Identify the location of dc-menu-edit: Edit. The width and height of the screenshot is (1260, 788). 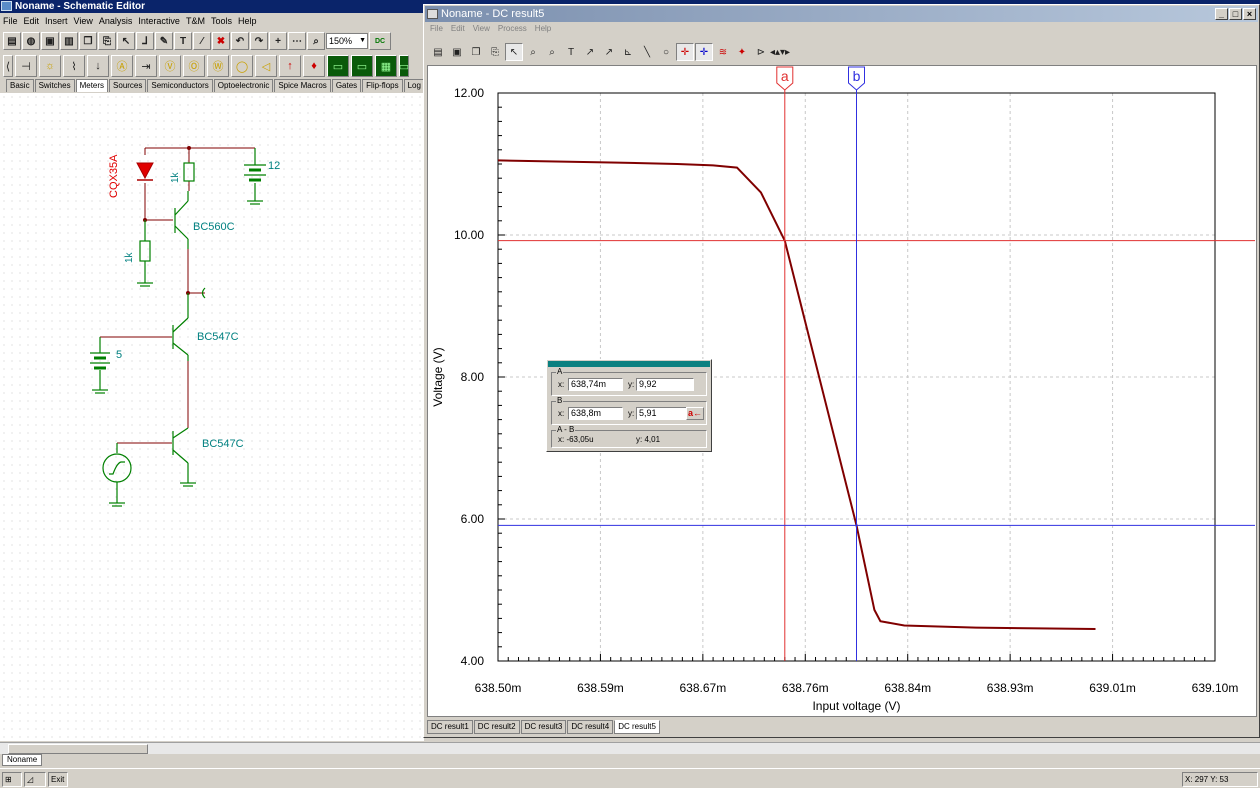
(458, 28).